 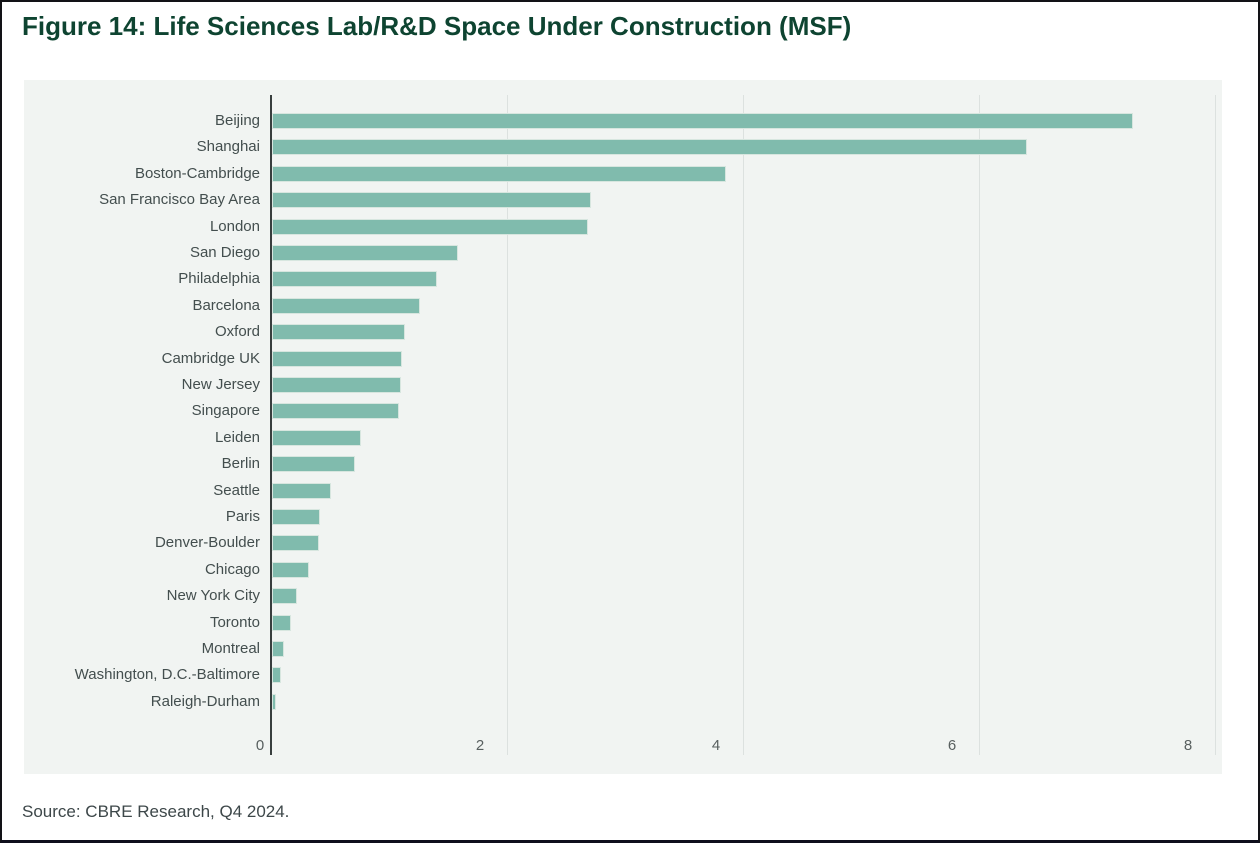 I want to click on x-tick-label: 2, so click(x=480, y=745).